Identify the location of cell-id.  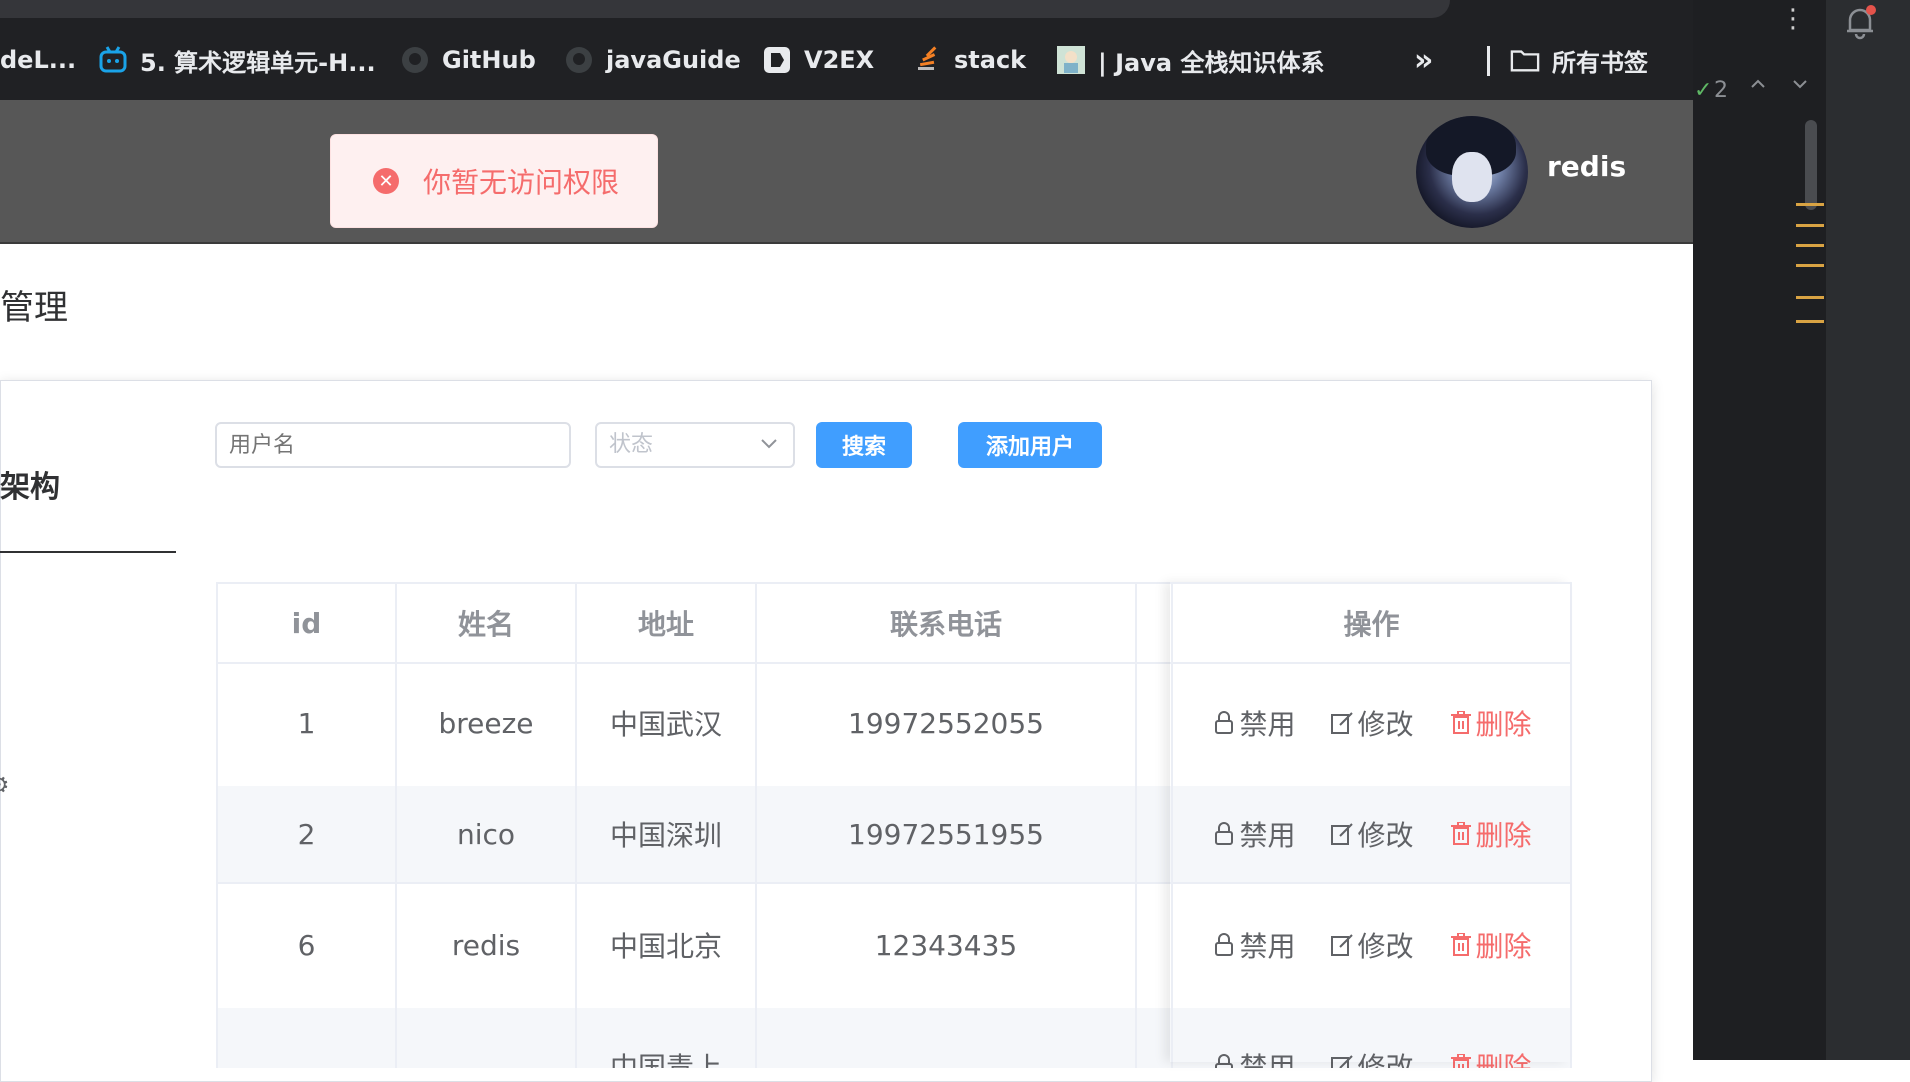
(307, 1038).